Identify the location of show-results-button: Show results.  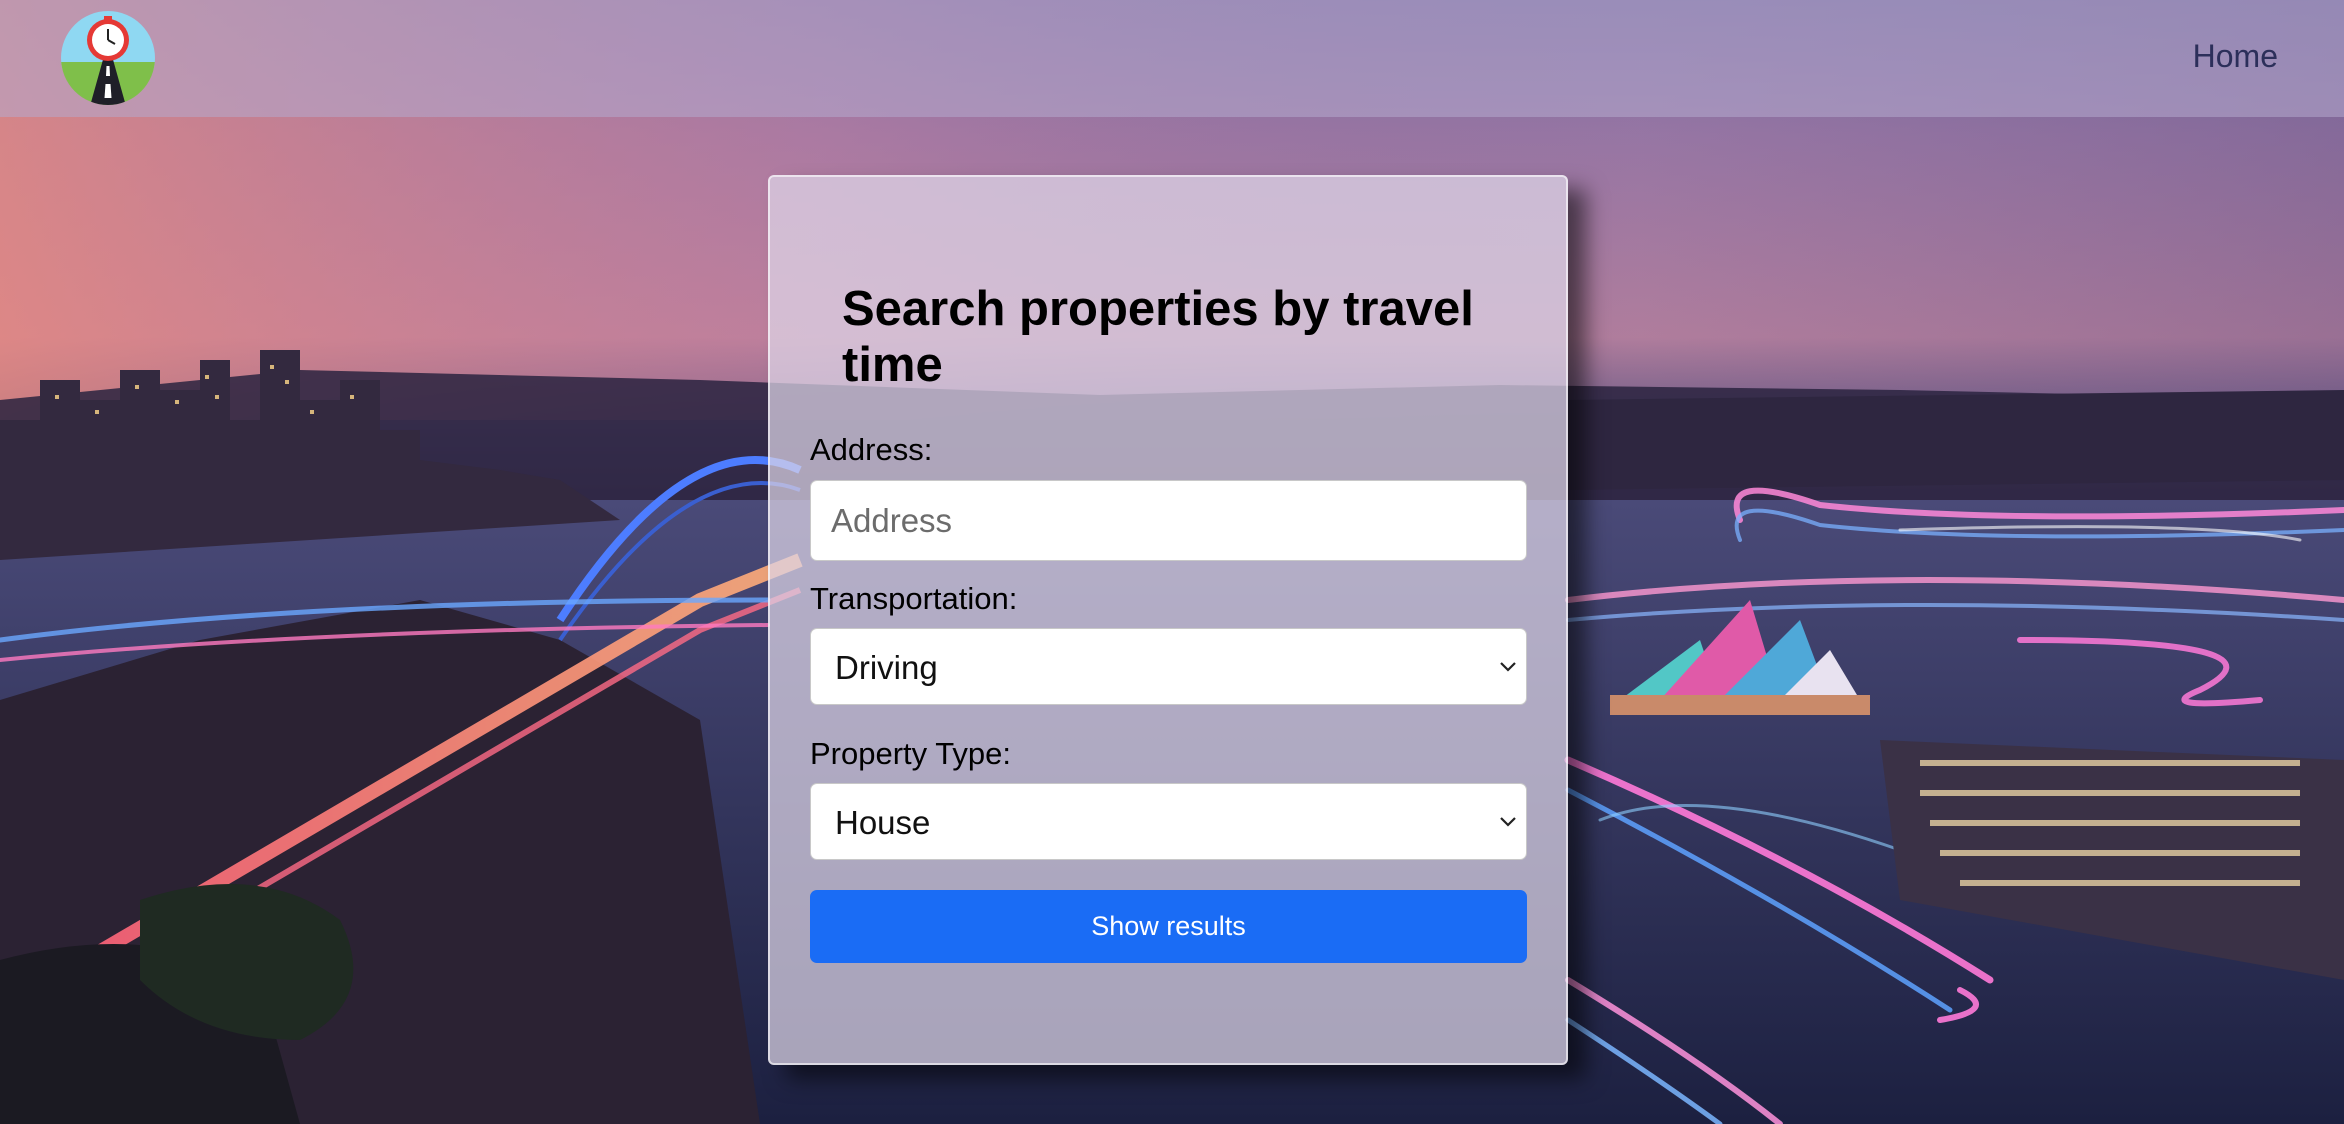
(1168, 926).